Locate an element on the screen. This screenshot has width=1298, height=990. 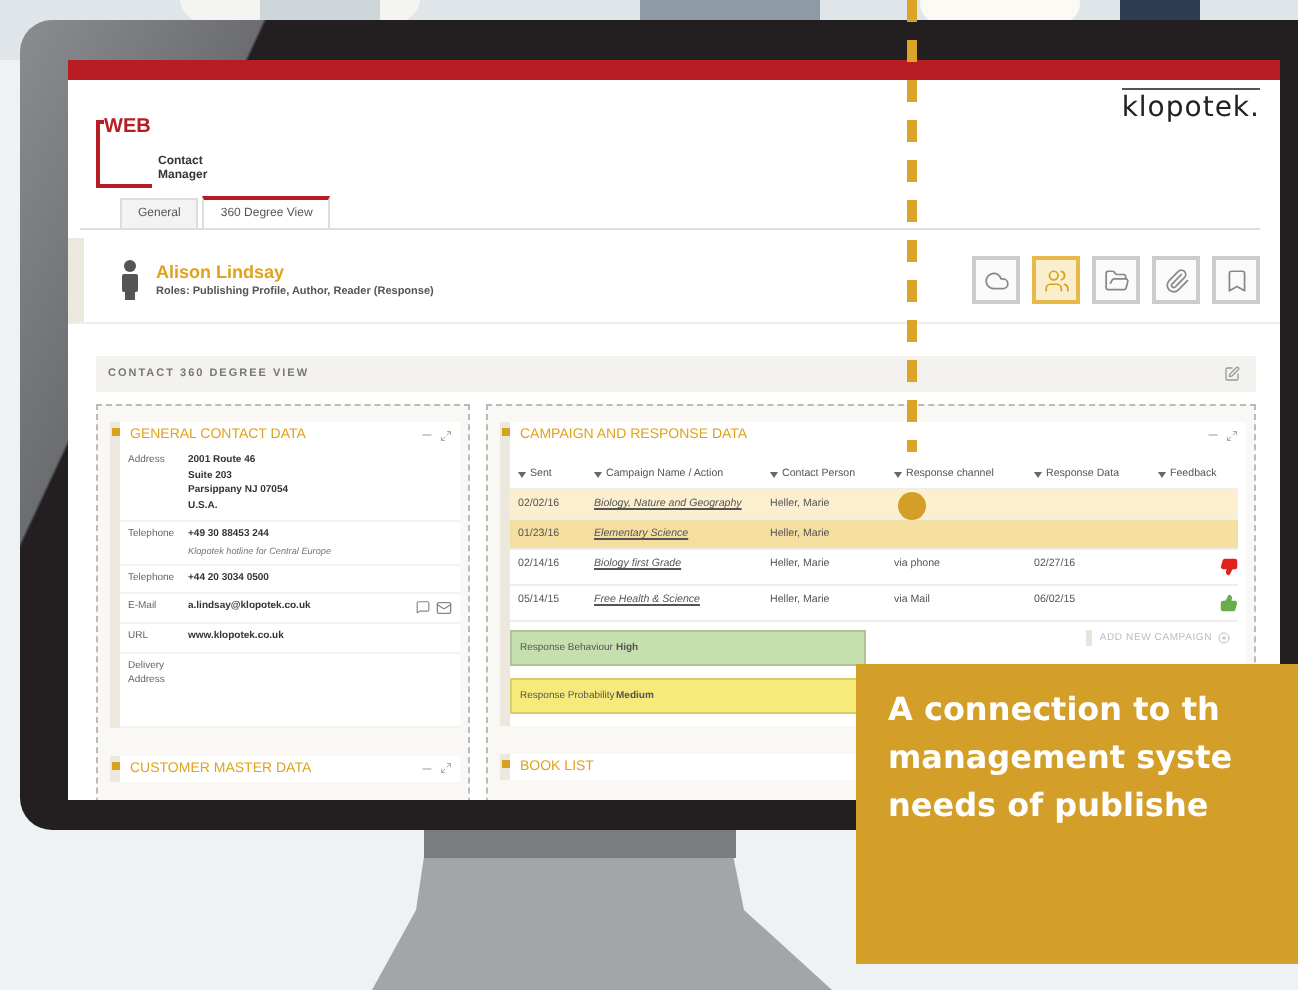
banner-text: needs of publishe is located at coordinates (1049, 805).